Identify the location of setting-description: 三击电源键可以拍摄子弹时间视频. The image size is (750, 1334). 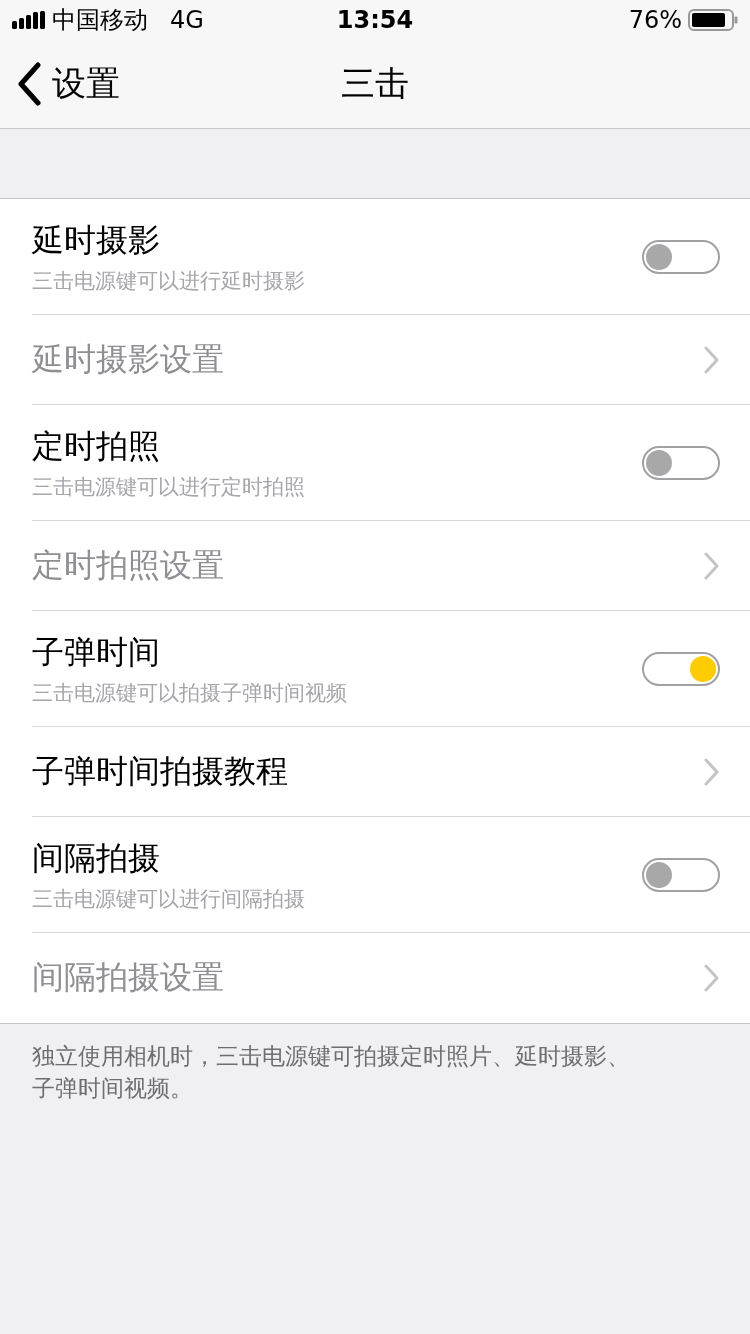
(189, 693).